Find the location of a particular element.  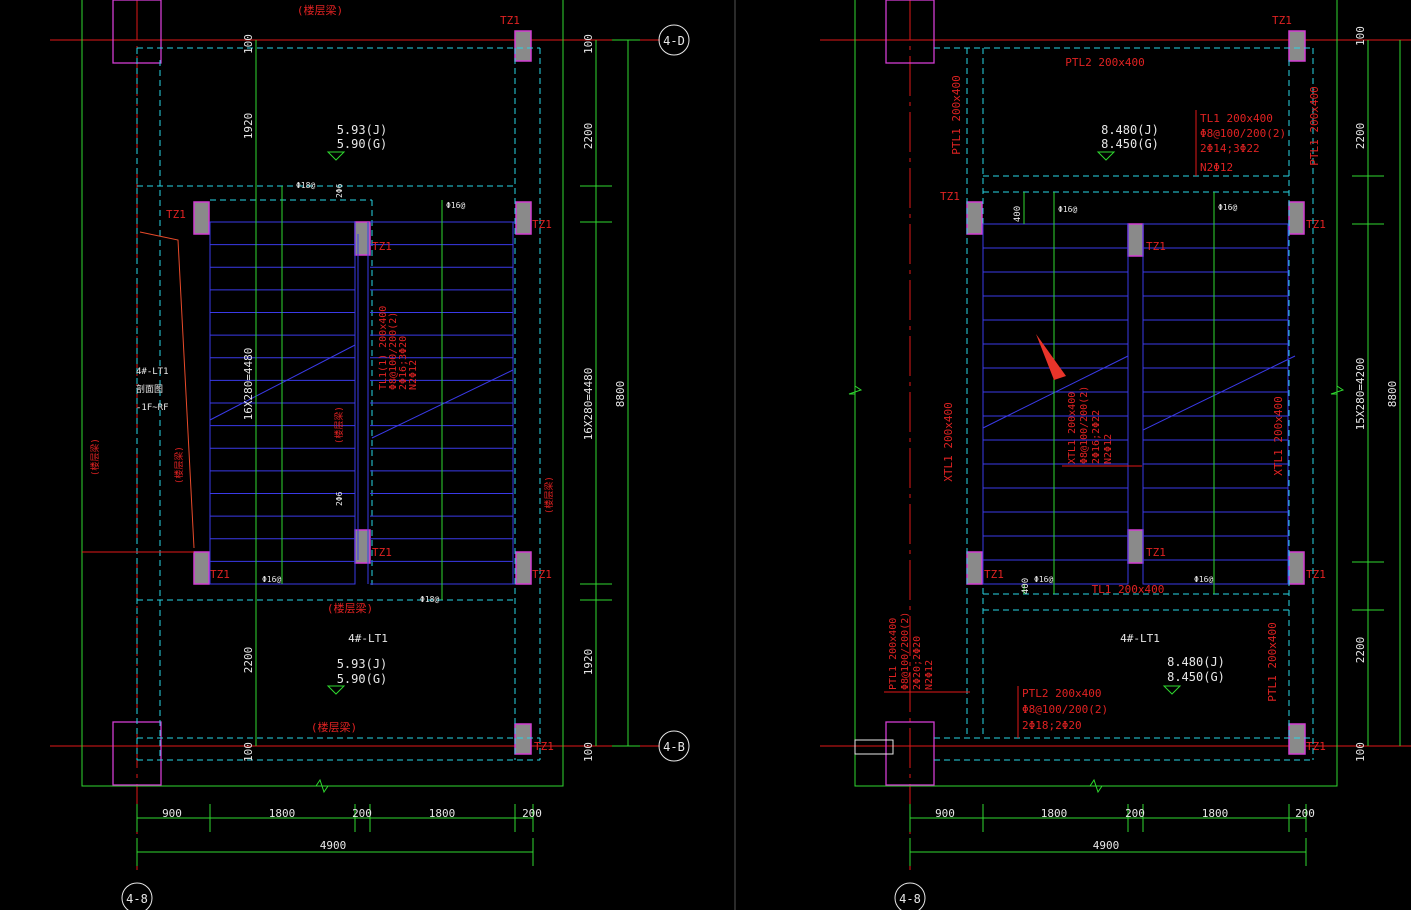

rebar-label: Φ18@ is located at coordinates (305, 185).